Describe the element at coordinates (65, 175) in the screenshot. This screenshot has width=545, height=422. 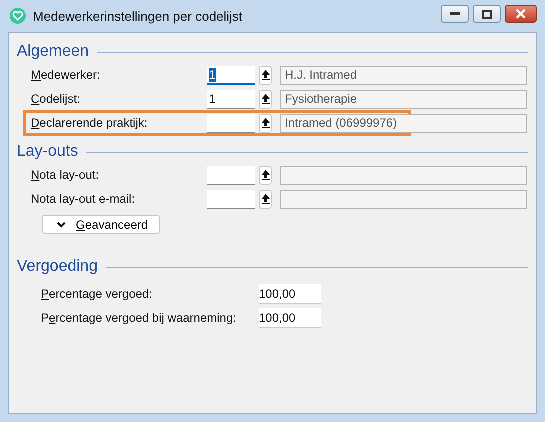
I see `field-label: Nota lay-out:` at that location.